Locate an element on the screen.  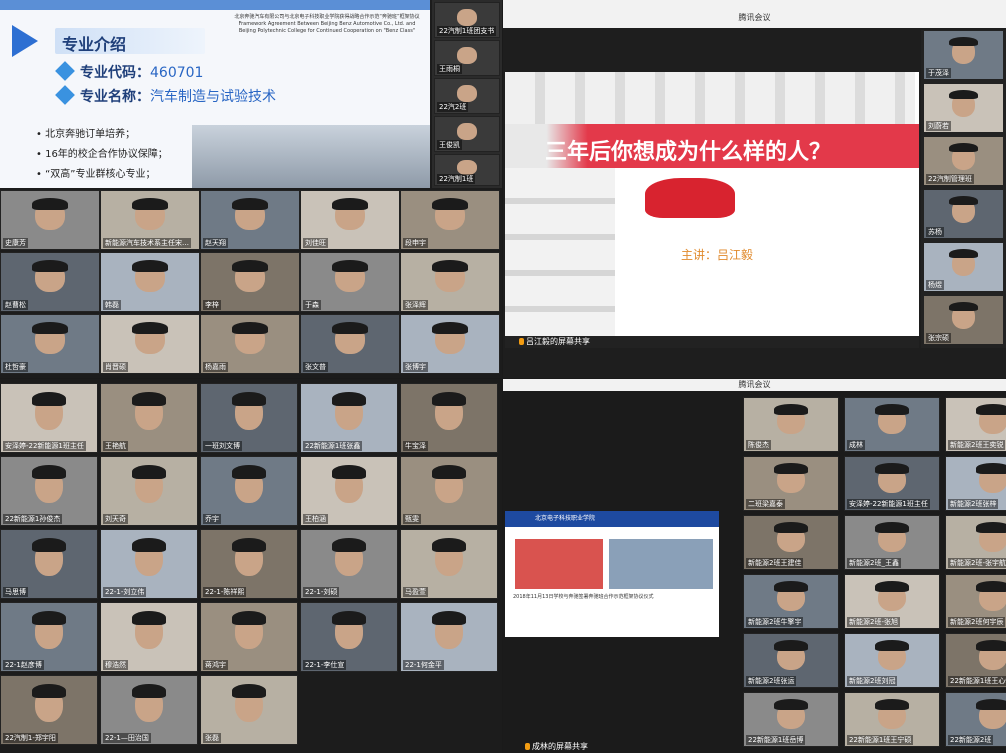
video-tile: 肖晋硕 is located at coordinates (150, 344).